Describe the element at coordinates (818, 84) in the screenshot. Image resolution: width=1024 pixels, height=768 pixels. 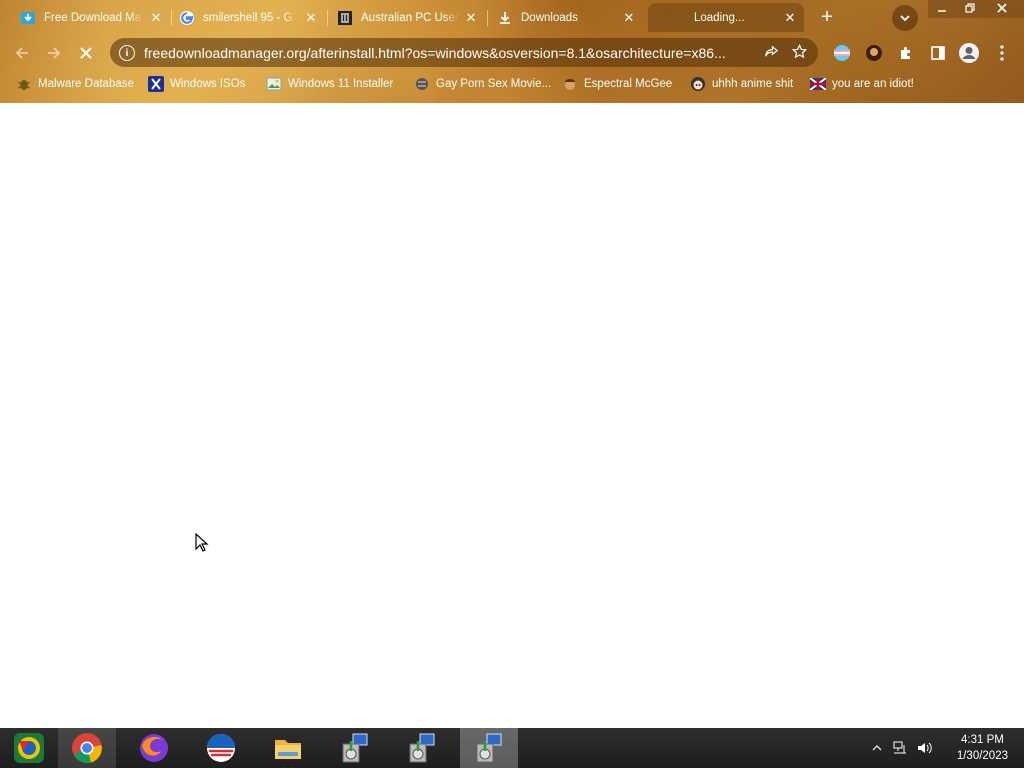
I see `flag-icon` at that location.